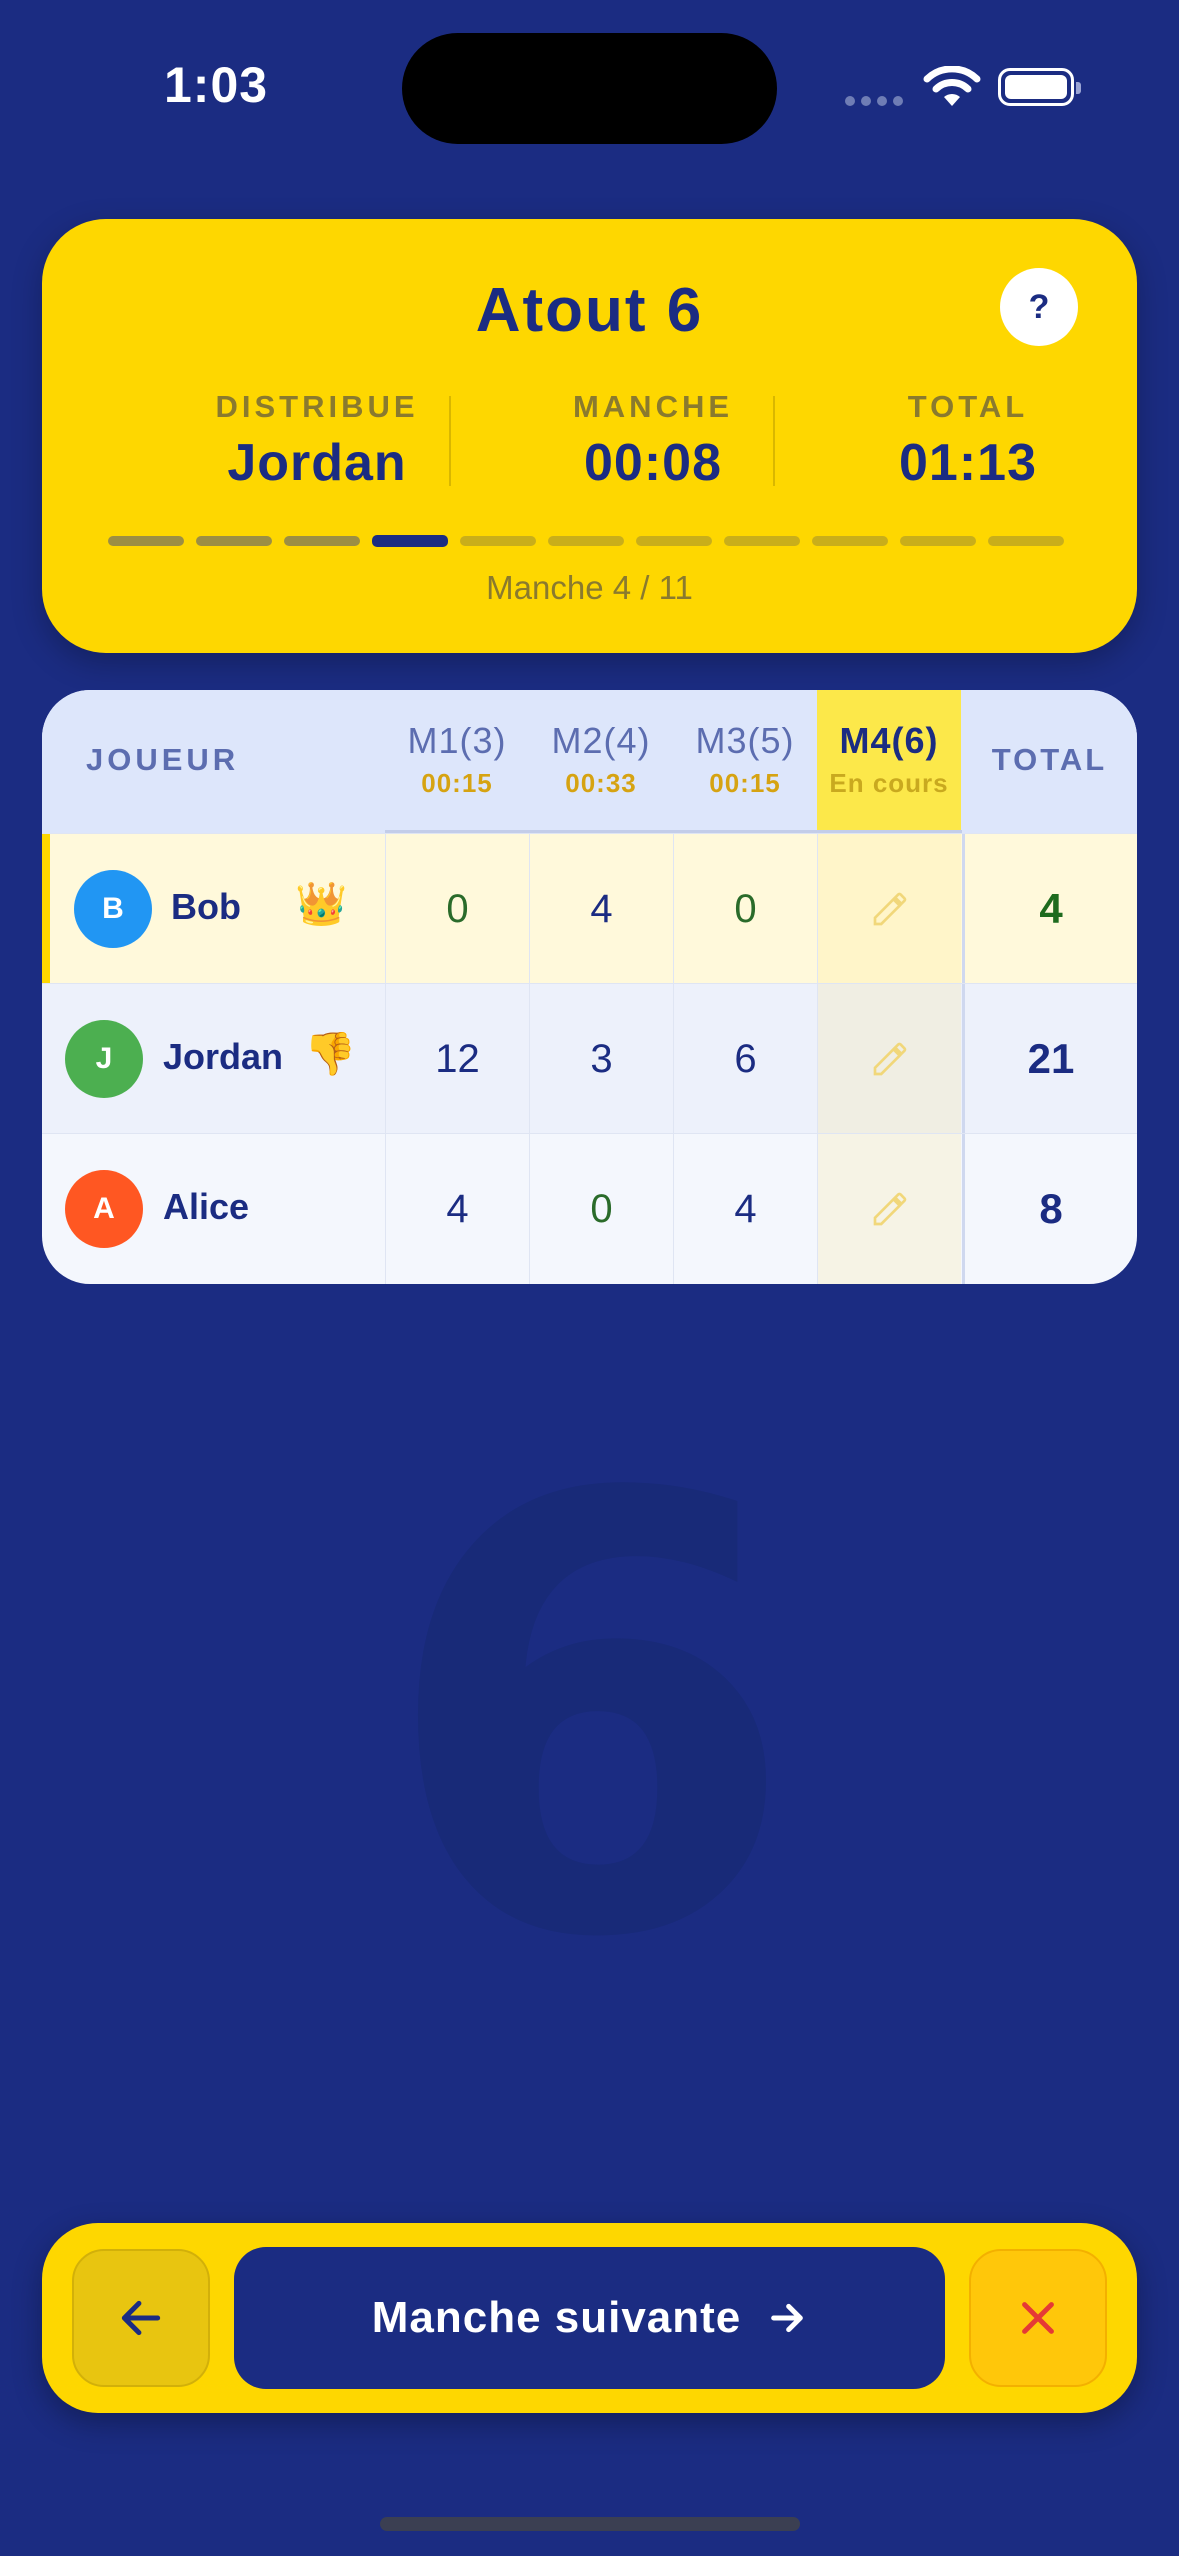  I want to click on round-name: M2(4), so click(601, 740).